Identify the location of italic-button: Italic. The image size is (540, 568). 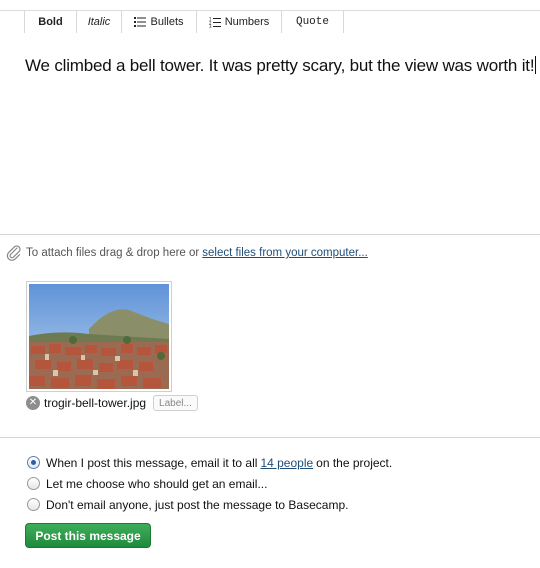
(99, 22).